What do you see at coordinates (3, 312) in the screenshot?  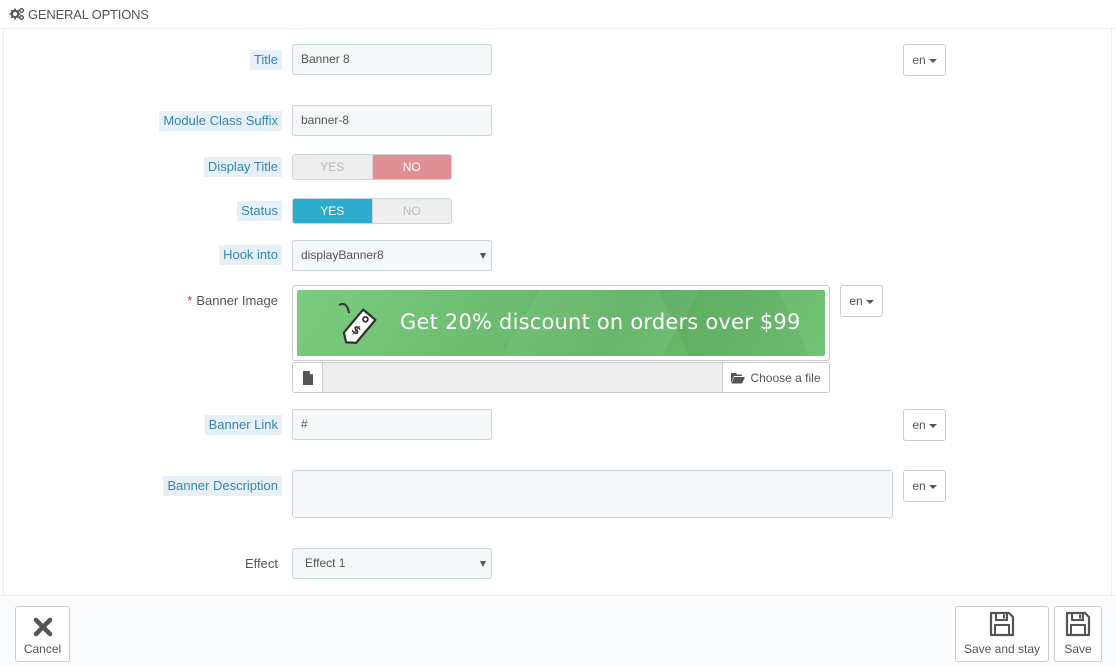 I see `panel-border-left` at bounding box center [3, 312].